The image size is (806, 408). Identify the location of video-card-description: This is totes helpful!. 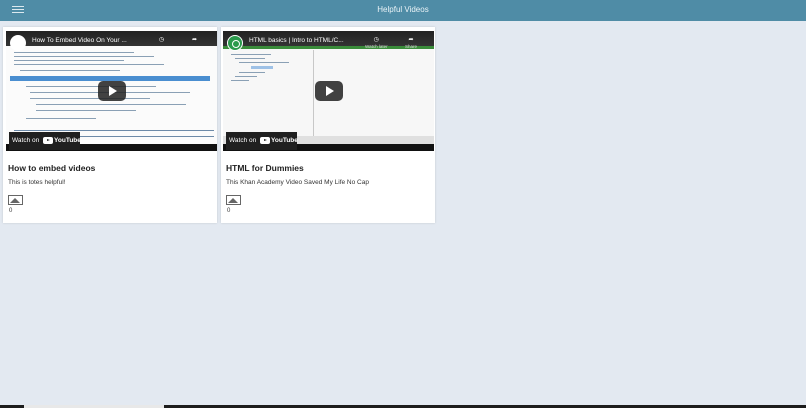
(37, 182).